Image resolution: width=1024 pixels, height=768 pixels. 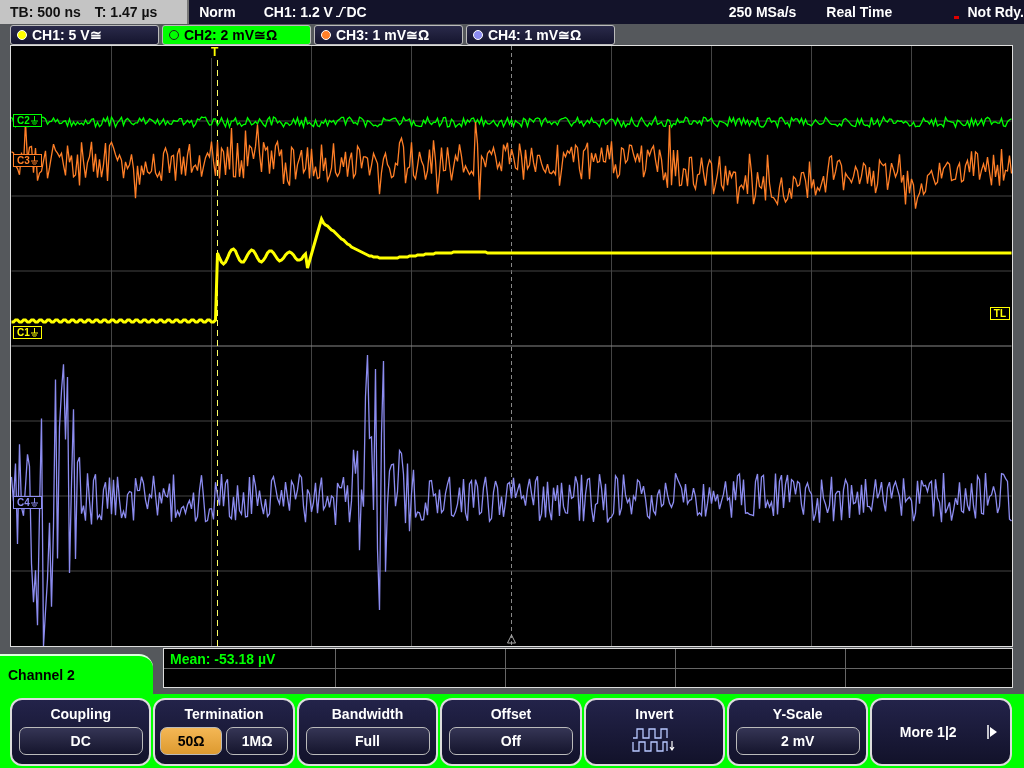 What do you see at coordinates (45, 12) in the screenshot?
I see `timebase-text: TB: 500 ns` at bounding box center [45, 12].